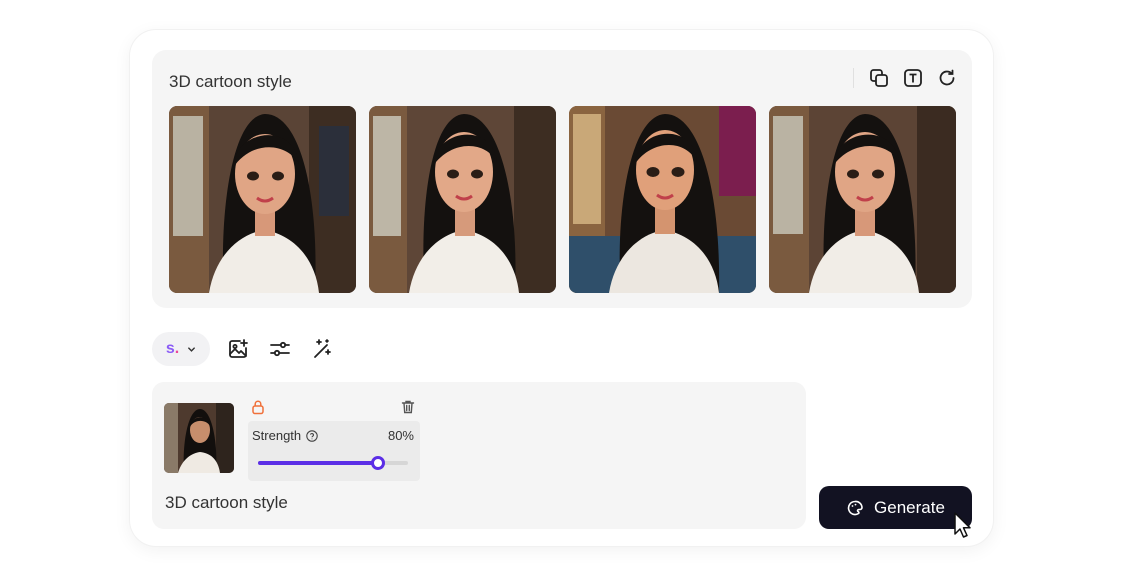 The image size is (1125, 576). I want to click on strength-value: 80%, so click(400, 435).